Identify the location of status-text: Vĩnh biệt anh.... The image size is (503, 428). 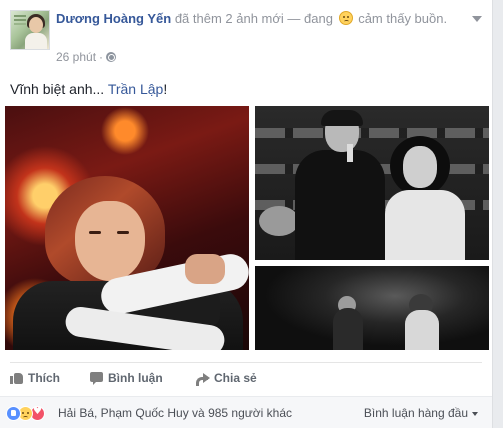
(57, 89).